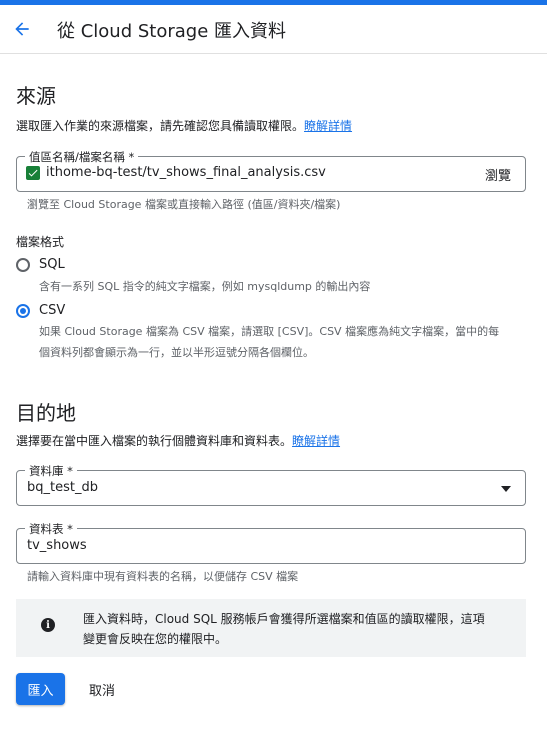 This screenshot has width=547, height=729. Describe the element at coordinates (205, 286) in the screenshot. I see `sql-option-description: 含有一系列 SQL 指令的純文字檔案，例如 mysqldump 的輸出內容` at that location.